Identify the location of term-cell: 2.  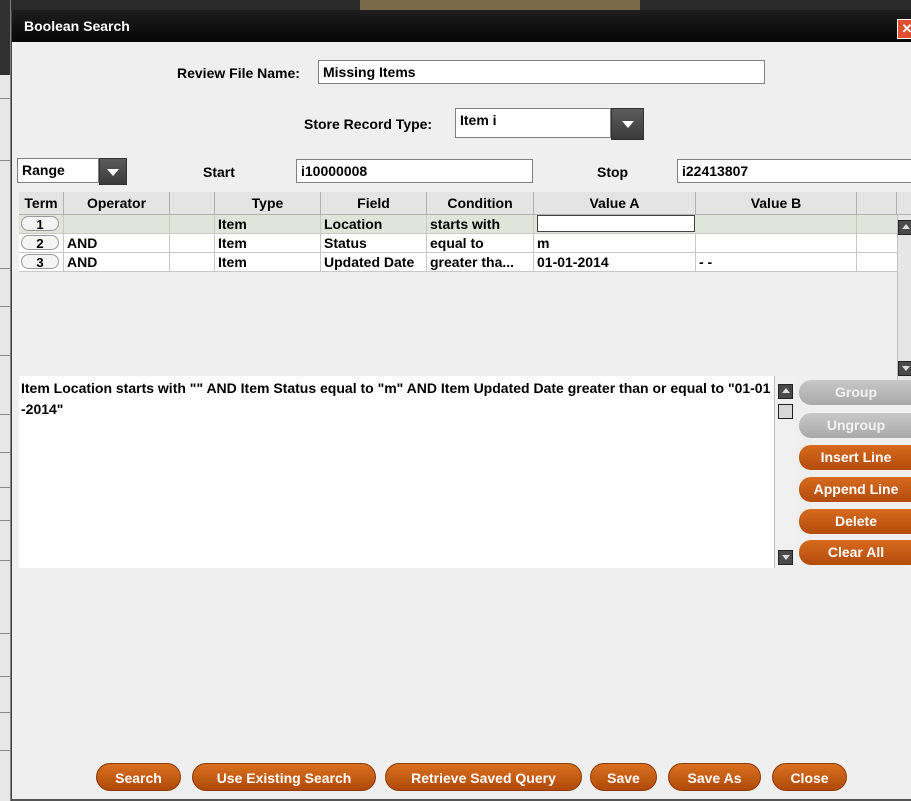
(41, 243).